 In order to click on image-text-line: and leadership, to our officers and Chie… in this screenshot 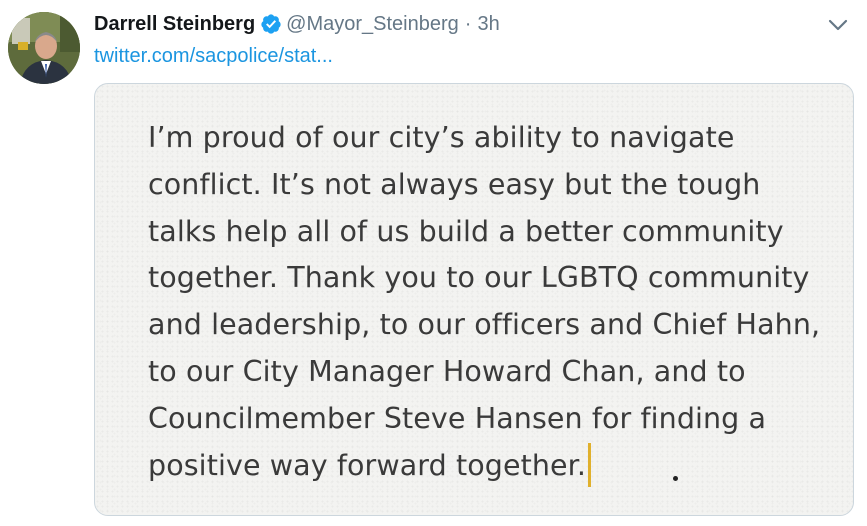, I will do `click(484, 325)`.